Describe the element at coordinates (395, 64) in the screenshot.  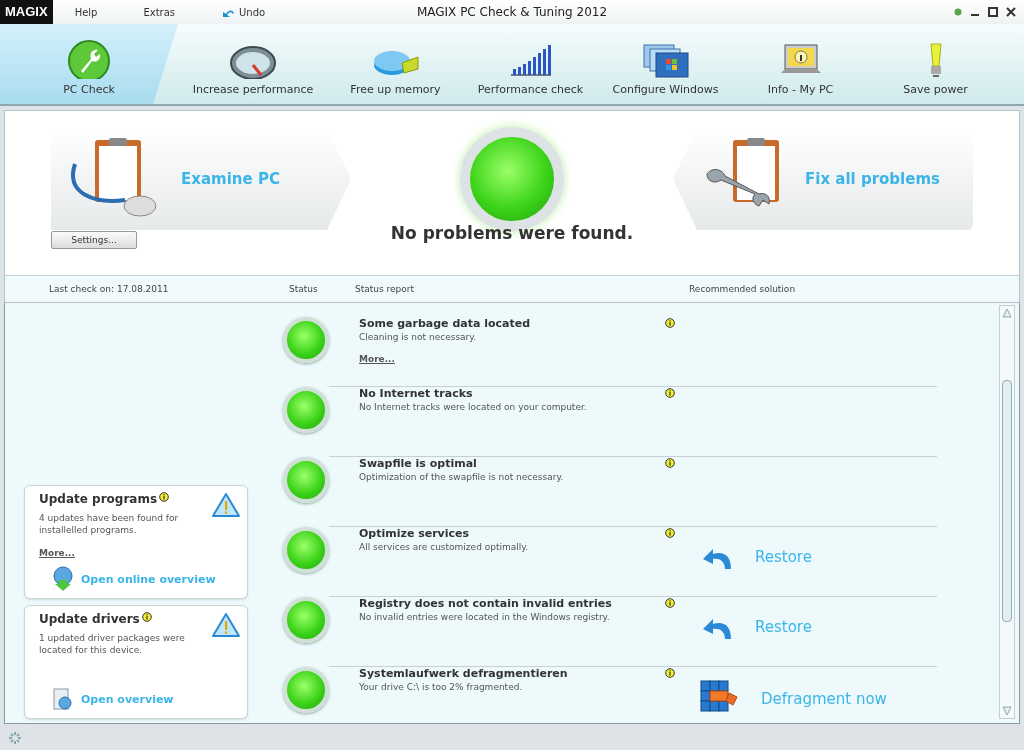
I see `nav-tab: Free up memory` at that location.